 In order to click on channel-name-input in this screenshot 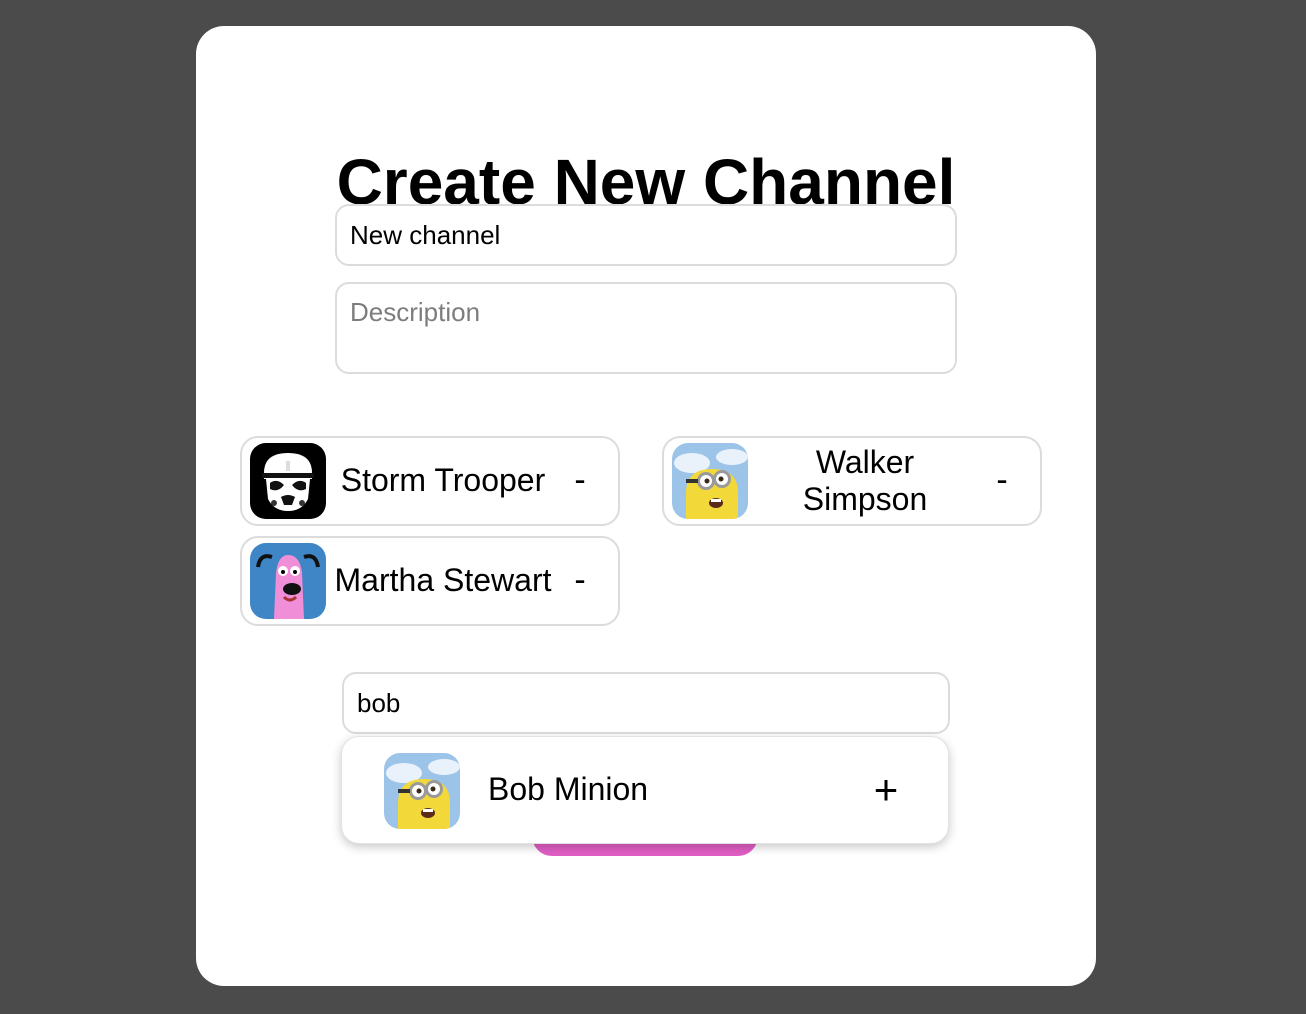, I will do `click(646, 235)`.